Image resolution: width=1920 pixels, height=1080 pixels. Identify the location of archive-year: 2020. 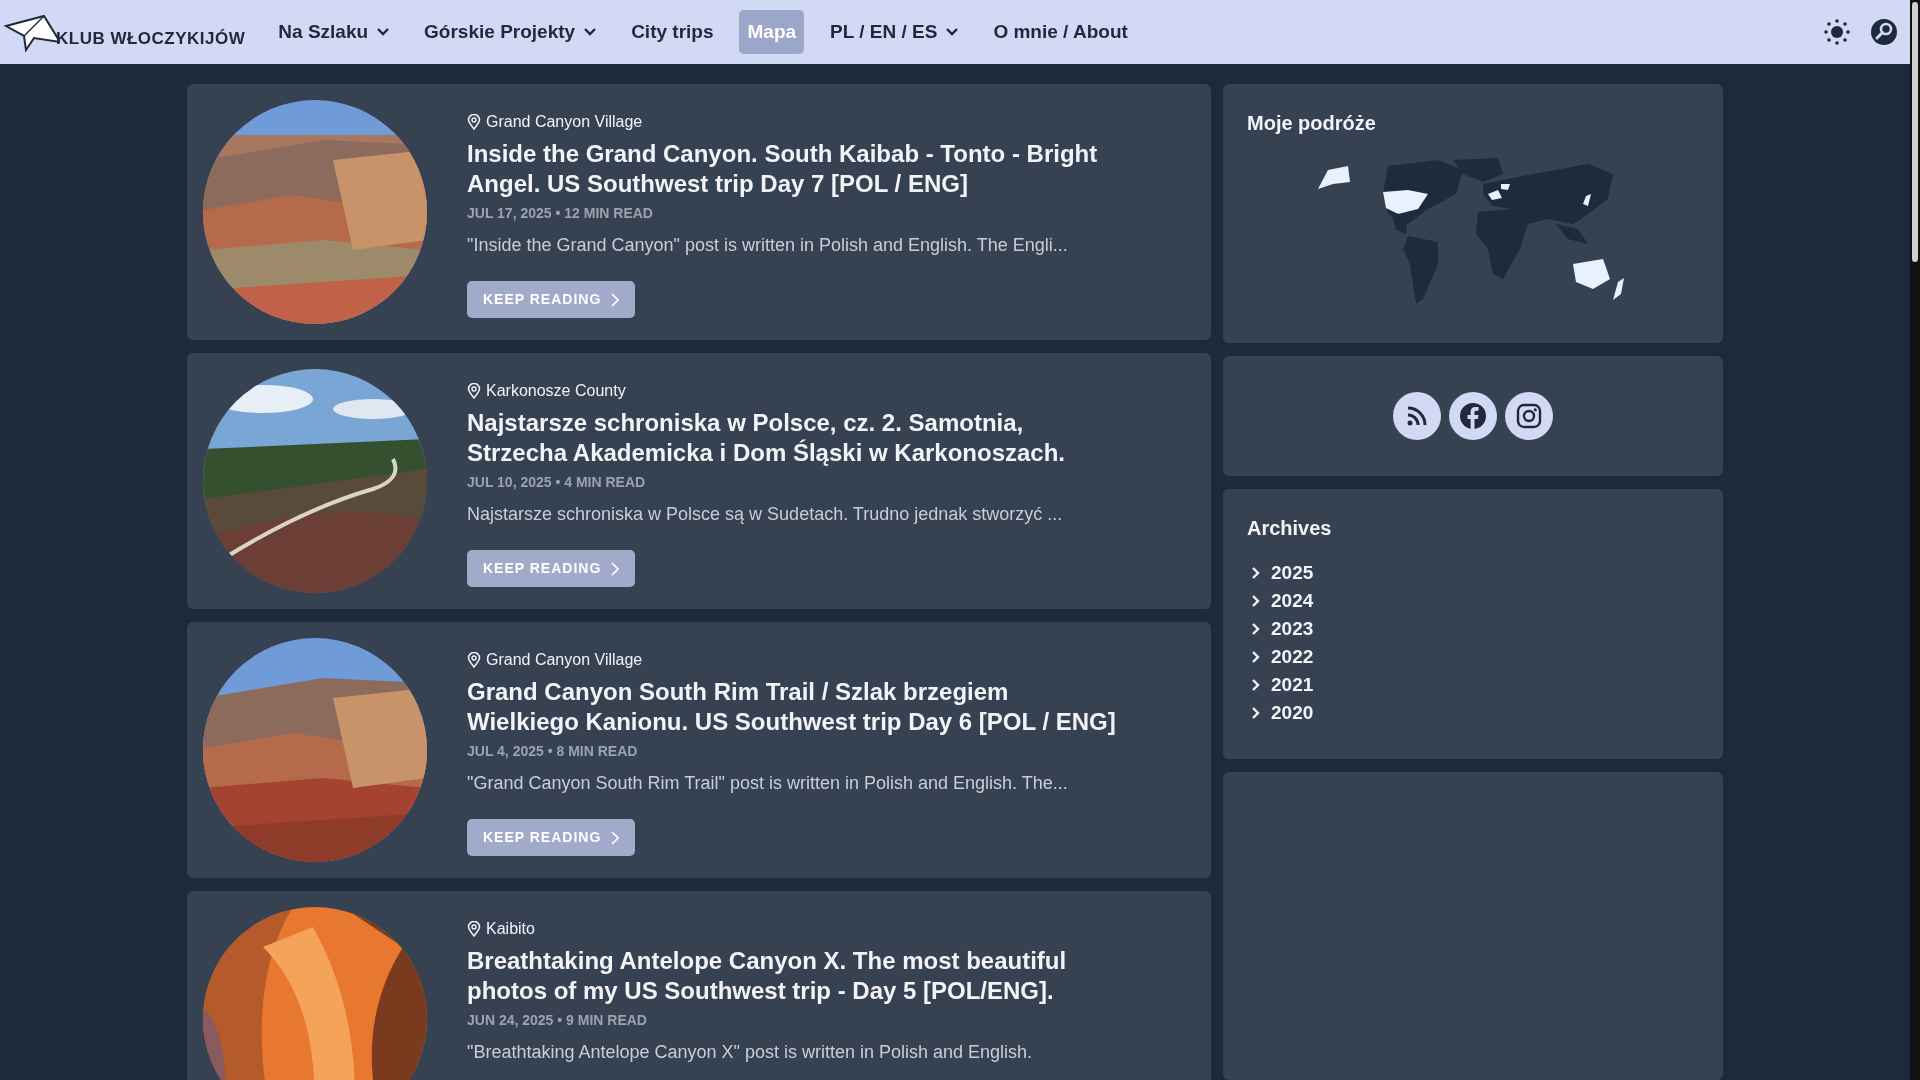
(1280, 713).